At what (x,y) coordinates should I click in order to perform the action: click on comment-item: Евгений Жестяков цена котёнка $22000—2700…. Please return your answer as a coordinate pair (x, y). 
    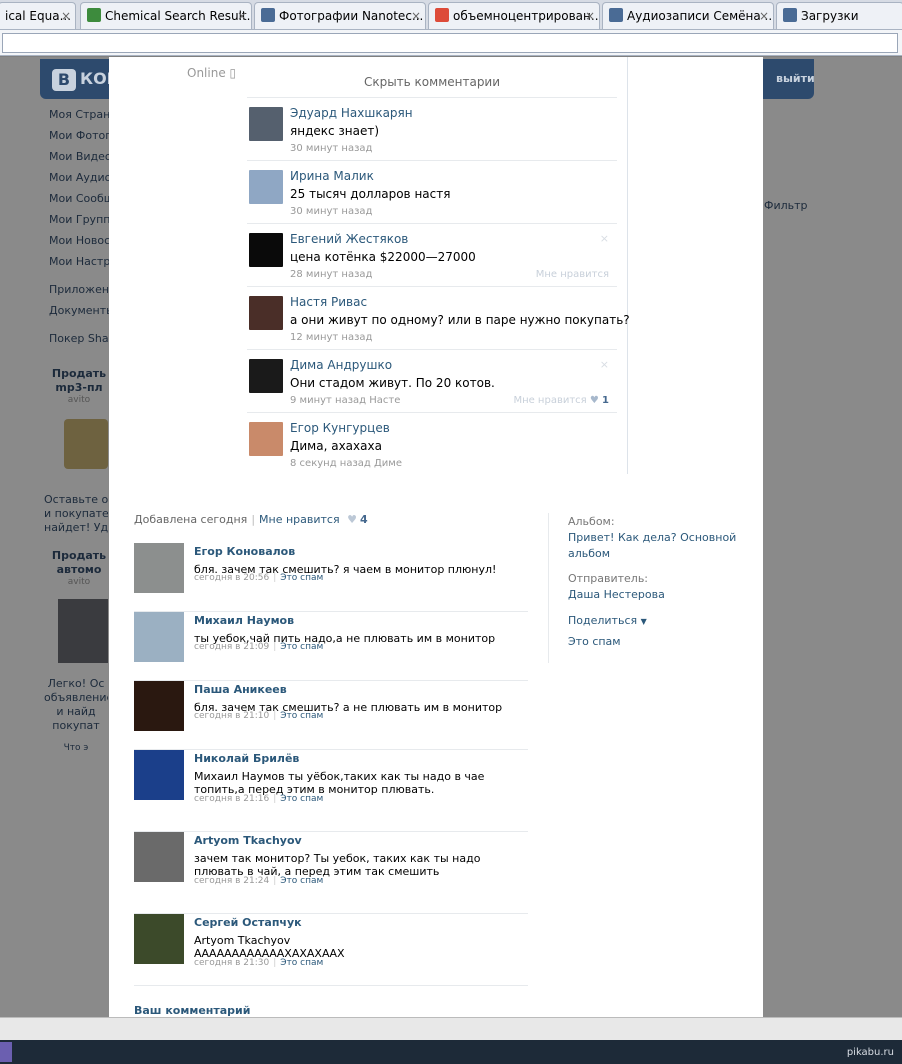
    Looking at the image, I should click on (432, 254).